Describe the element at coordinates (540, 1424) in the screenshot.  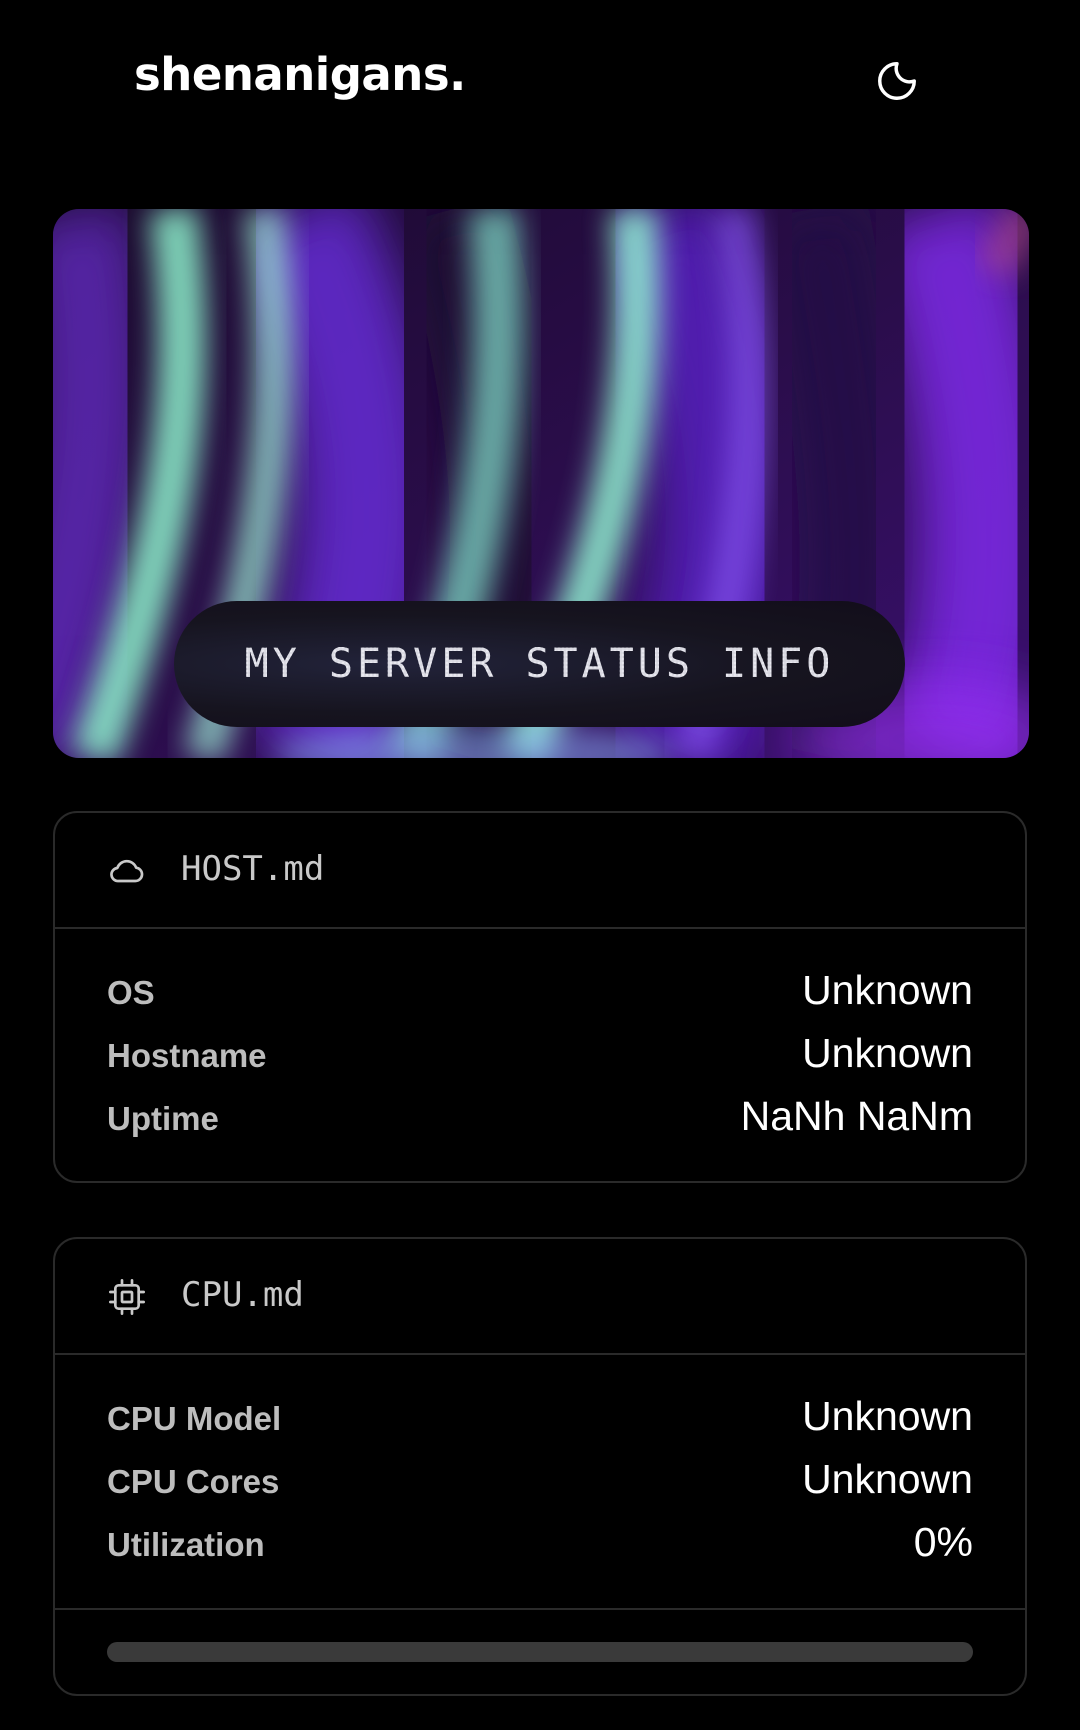
I see `cpu-row-model: CPU Model Unknown` at that location.